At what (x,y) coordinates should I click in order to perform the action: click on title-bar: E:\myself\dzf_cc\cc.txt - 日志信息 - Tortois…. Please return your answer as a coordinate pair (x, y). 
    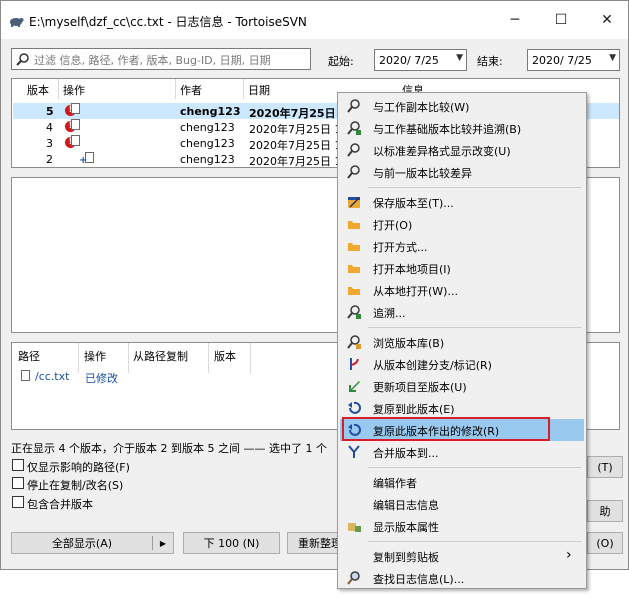
    Looking at the image, I should click on (314, 20).